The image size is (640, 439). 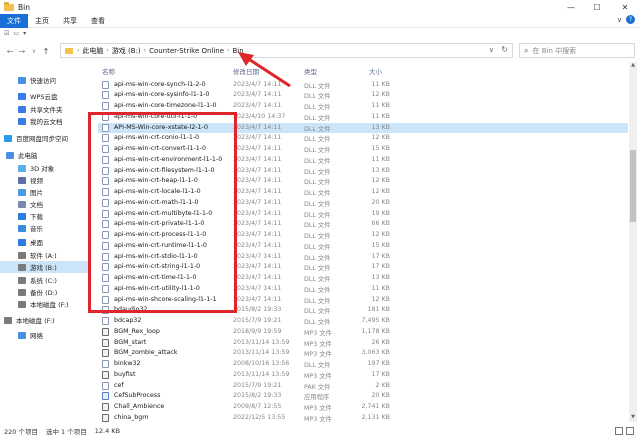 What do you see at coordinates (10, 51) in the screenshot?
I see `back-button: ←` at bounding box center [10, 51].